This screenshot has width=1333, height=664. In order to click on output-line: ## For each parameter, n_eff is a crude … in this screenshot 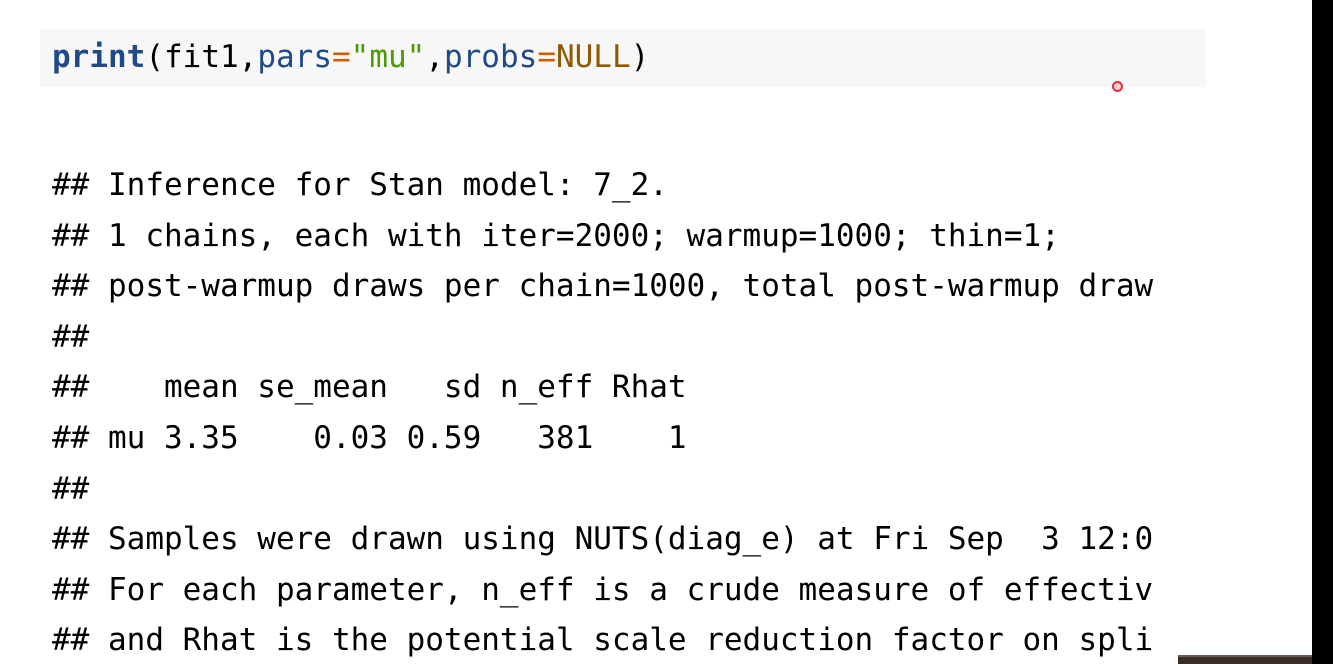, I will do `click(603, 589)`.